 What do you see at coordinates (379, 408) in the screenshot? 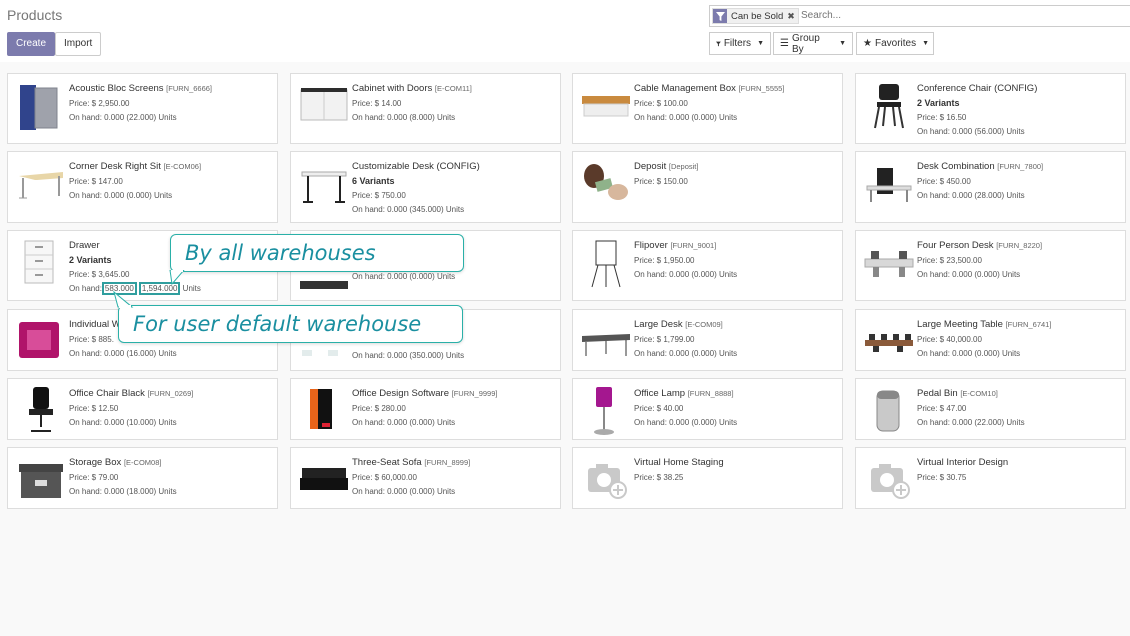
I see `product-price: Price: $ 280.00` at bounding box center [379, 408].